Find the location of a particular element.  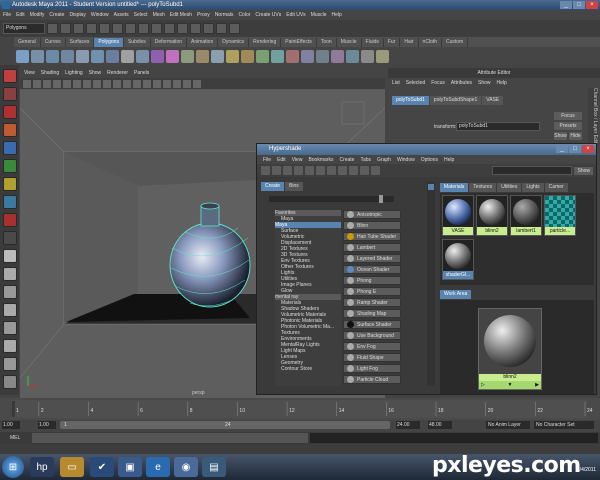

bridge-icon is located at coordinates (247, 56).